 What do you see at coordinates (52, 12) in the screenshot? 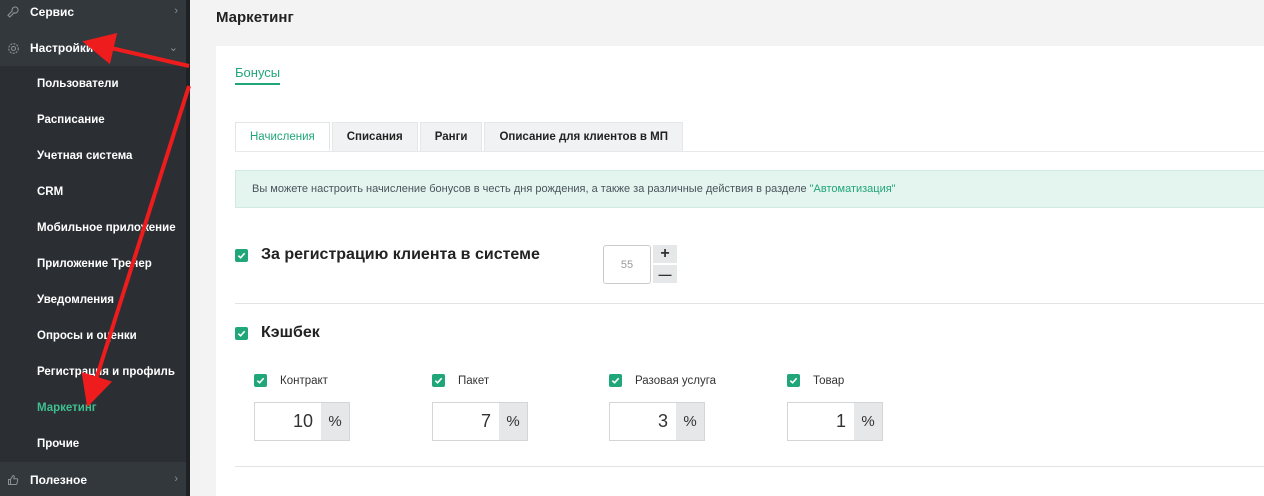
I see `sidebar-item-label: Сервис` at bounding box center [52, 12].